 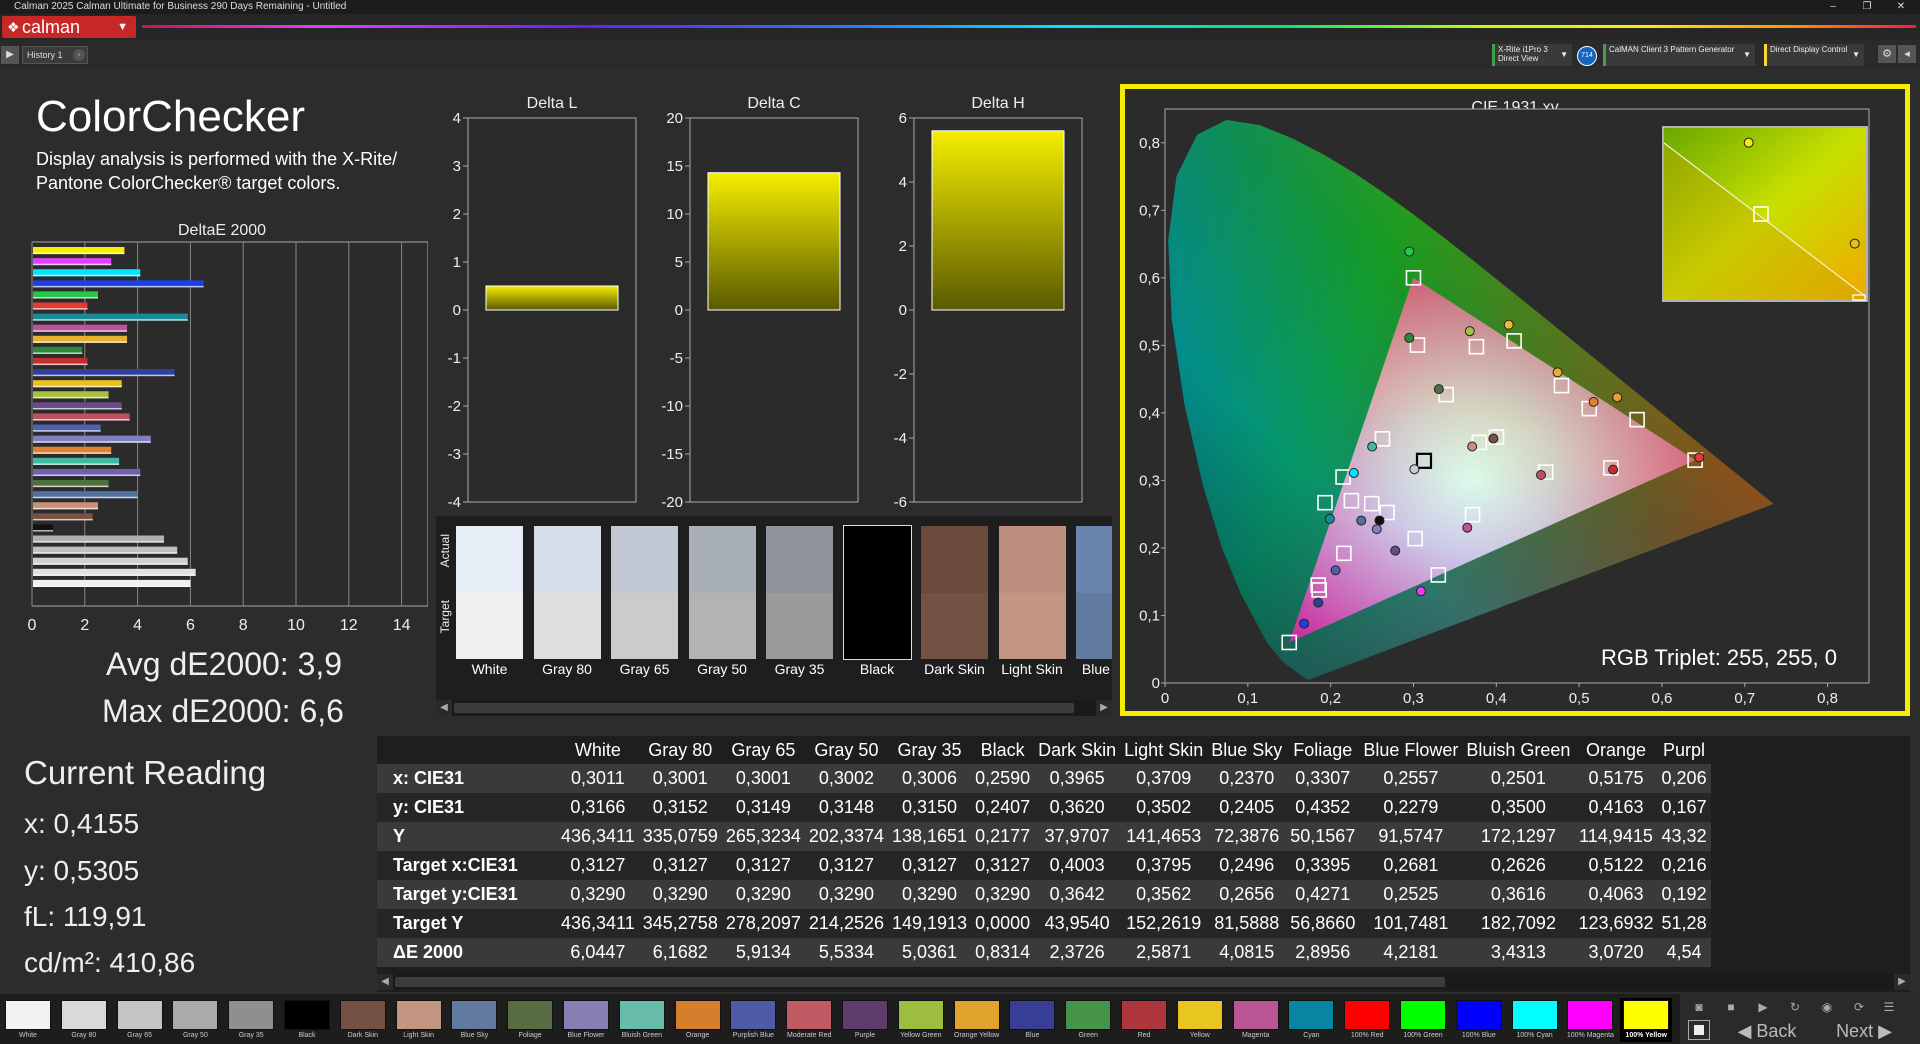 I want to click on x-tick-label: 14, so click(x=402, y=625).